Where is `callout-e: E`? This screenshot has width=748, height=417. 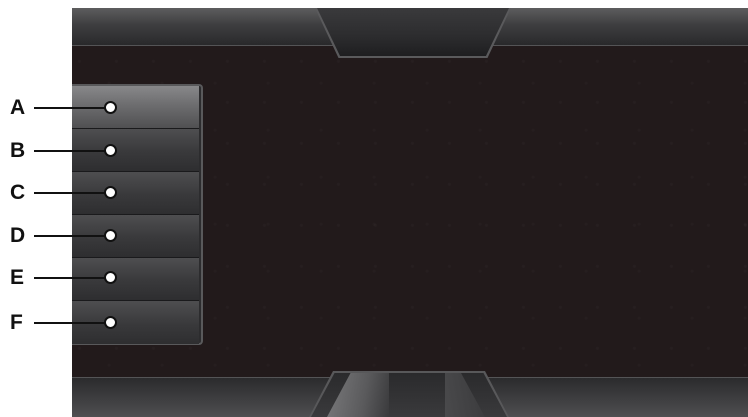
callout-e: E is located at coordinates (65, 278).